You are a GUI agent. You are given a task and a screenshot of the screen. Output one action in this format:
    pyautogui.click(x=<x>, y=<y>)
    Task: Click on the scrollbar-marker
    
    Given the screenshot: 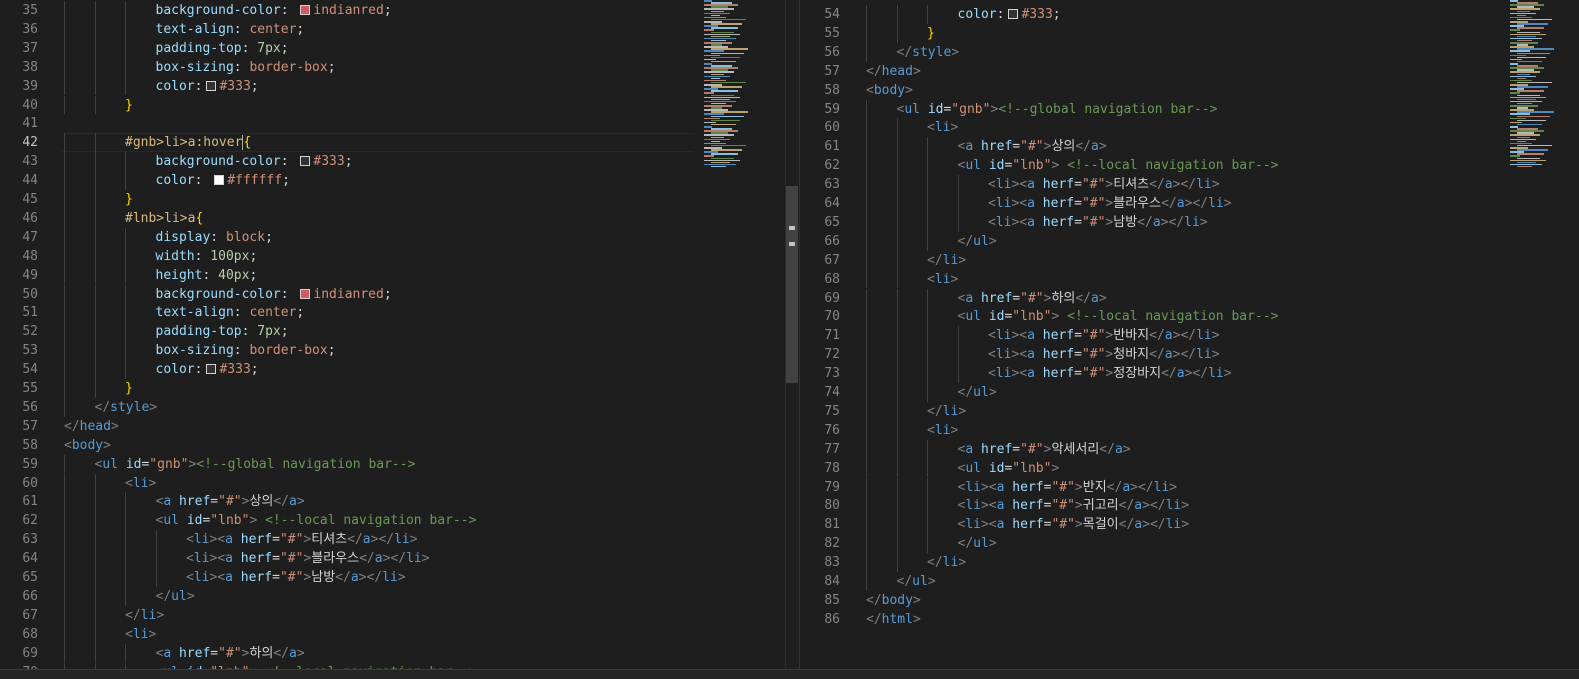 What is the action you would take?
    pyautogui.click(x=792, y=244)
    